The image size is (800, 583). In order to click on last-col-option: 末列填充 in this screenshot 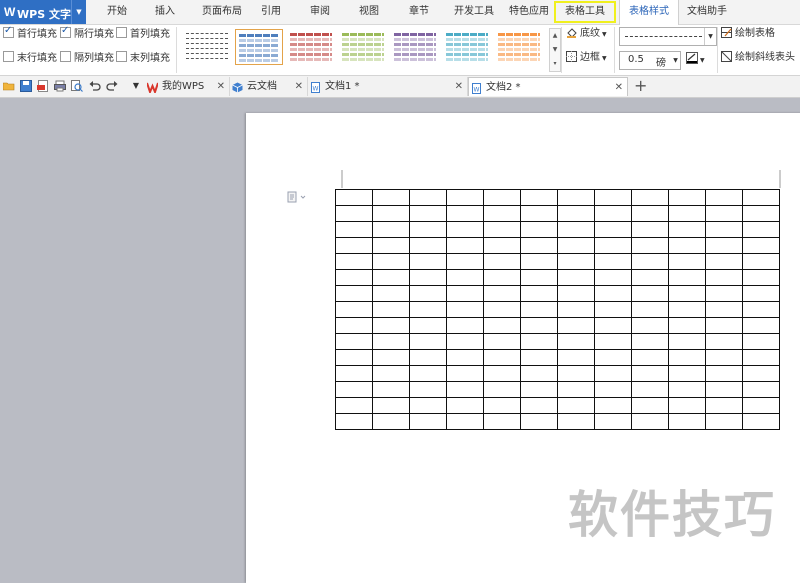, I will do `click(143, 58)`.